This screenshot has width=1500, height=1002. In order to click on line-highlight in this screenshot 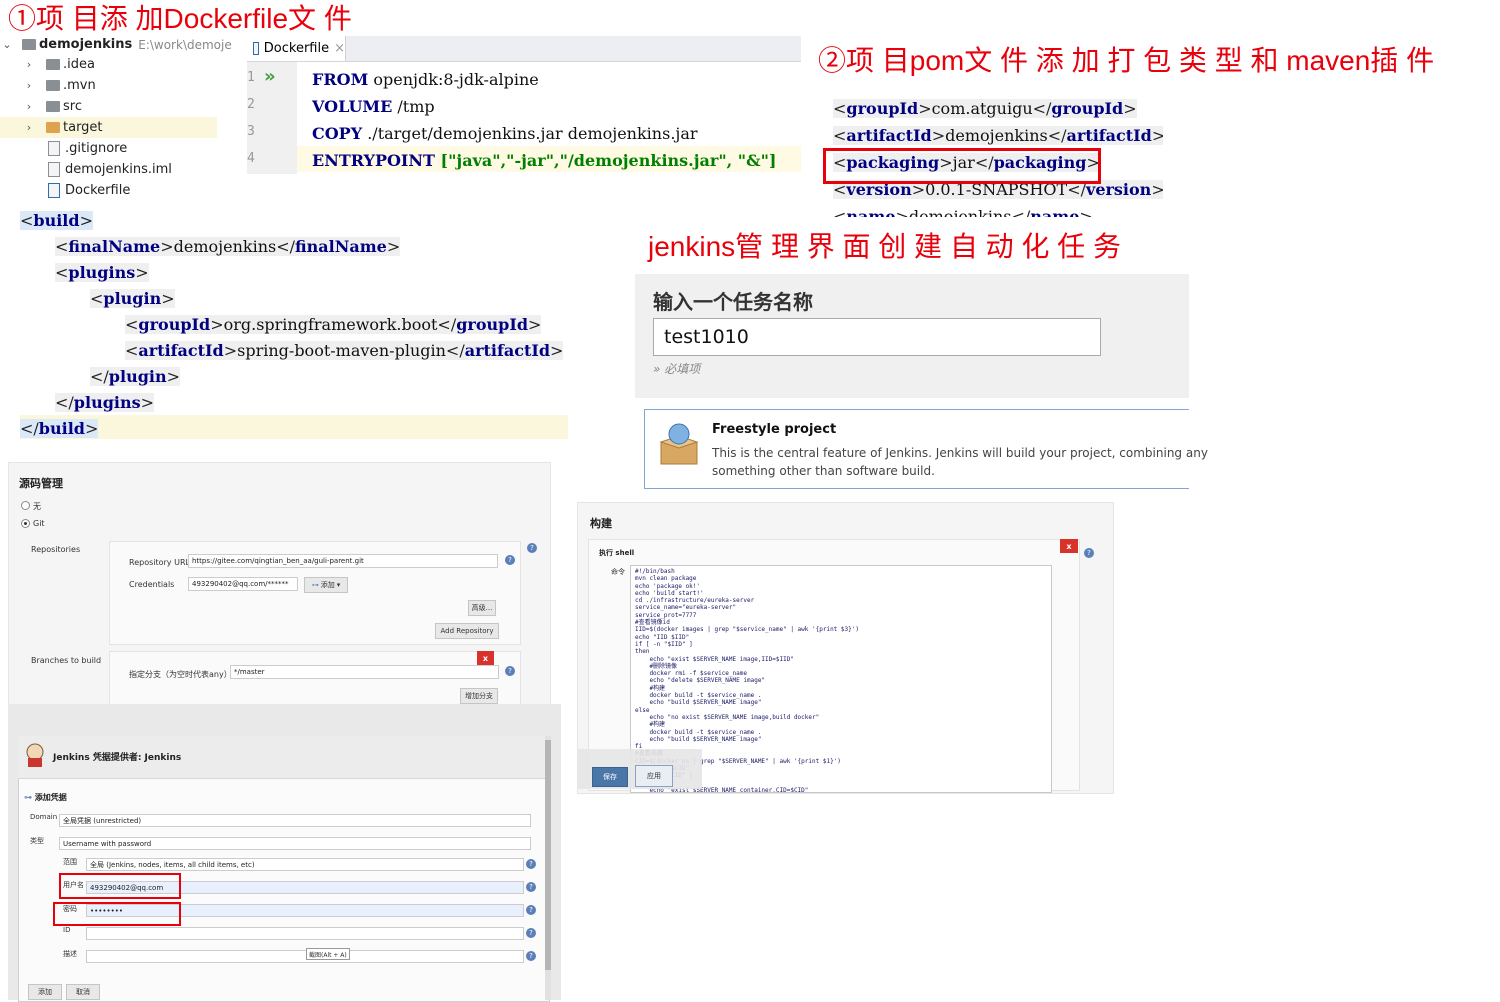, I will do `click(294, 427)`.